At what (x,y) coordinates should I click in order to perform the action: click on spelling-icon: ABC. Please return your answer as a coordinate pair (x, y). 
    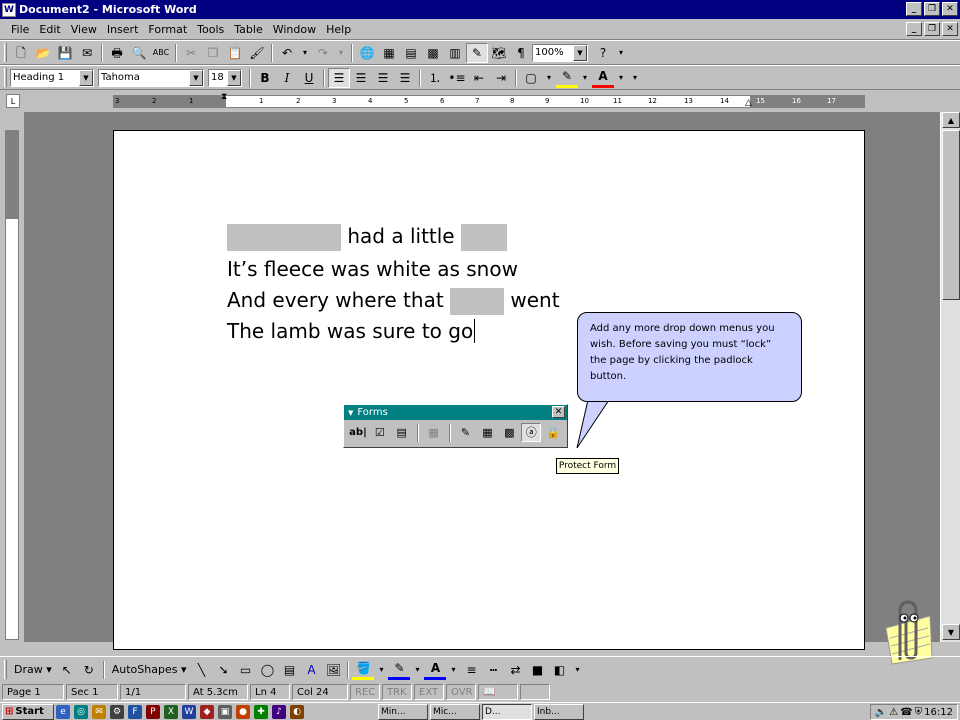
    Looking at the image, I should click on (161, 53).